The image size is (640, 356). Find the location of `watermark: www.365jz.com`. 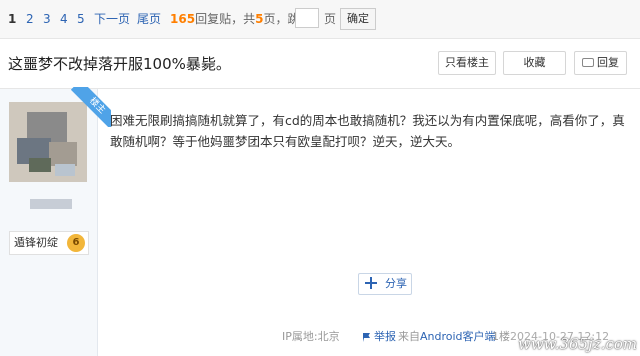

watermark: www.365jz.com is located at coordinates (578, 344).